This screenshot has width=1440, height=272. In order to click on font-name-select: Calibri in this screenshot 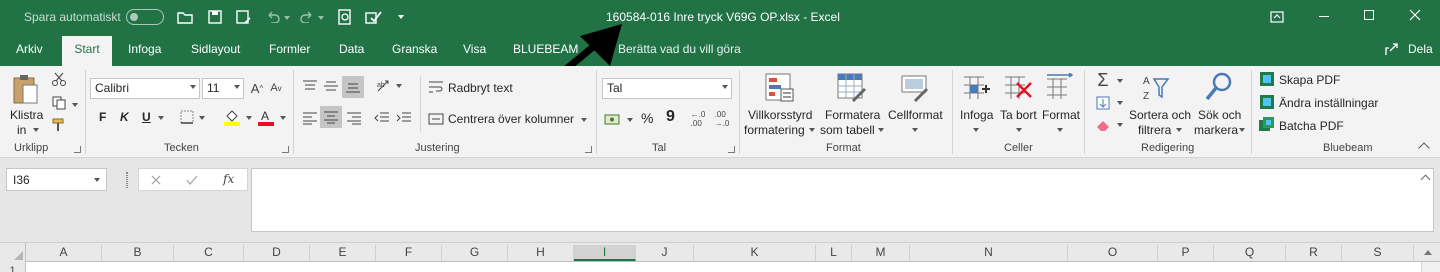, I will do `click(145, 88)`.